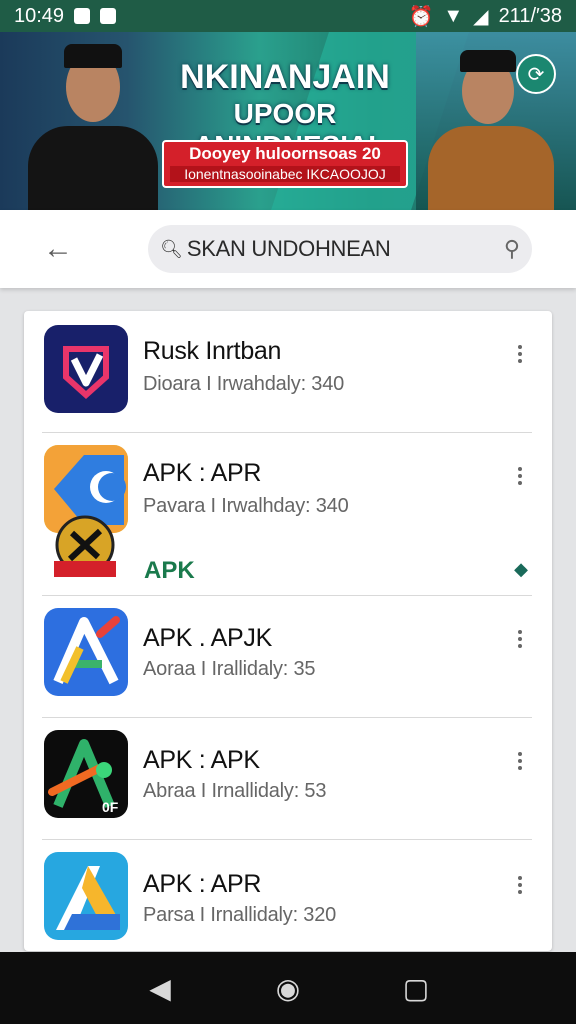 The width and height of the screenshot is (576, 1024). I want to click on recents-nav-icon: ▢, so click(416, 988).